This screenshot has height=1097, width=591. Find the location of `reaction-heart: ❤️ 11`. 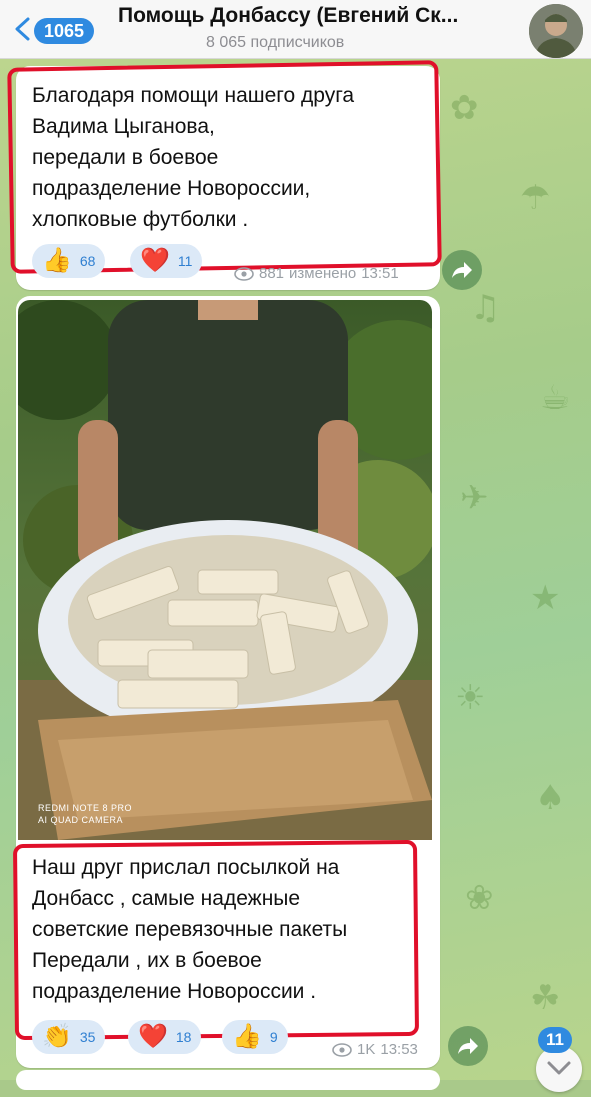

reaction-heart: ❤️ 11 is located at coordinates (166, 261).